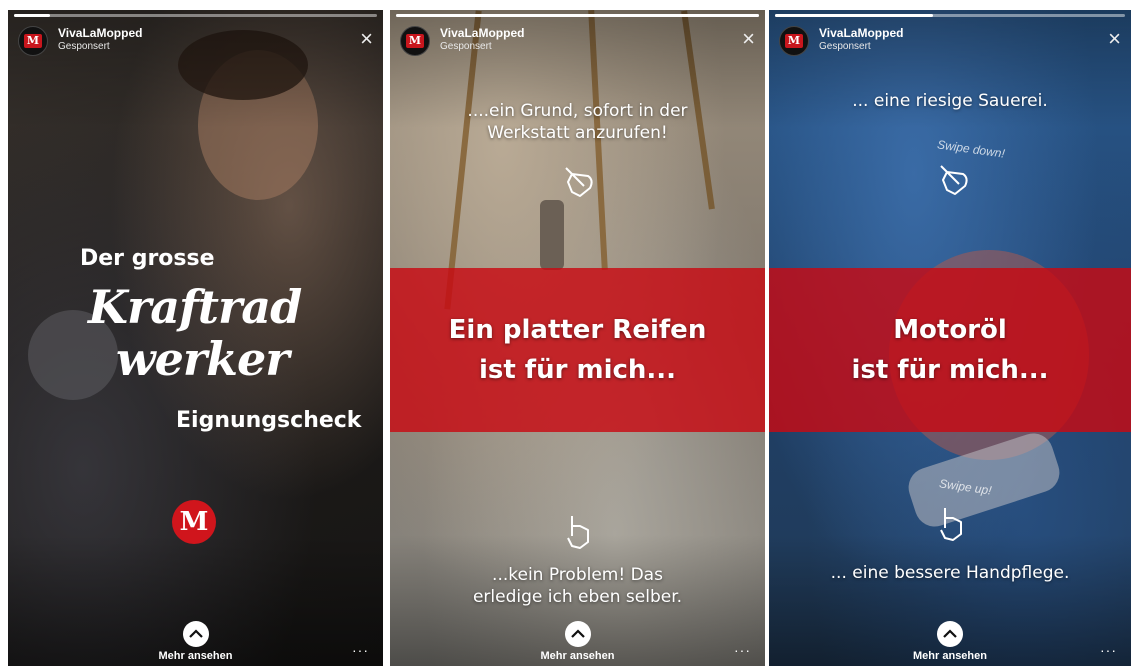  Describe the element at coordinates (577, 111) in the screenshot. I see `answer-top-line-1: ....ein Grund, sofort in der` at that location.